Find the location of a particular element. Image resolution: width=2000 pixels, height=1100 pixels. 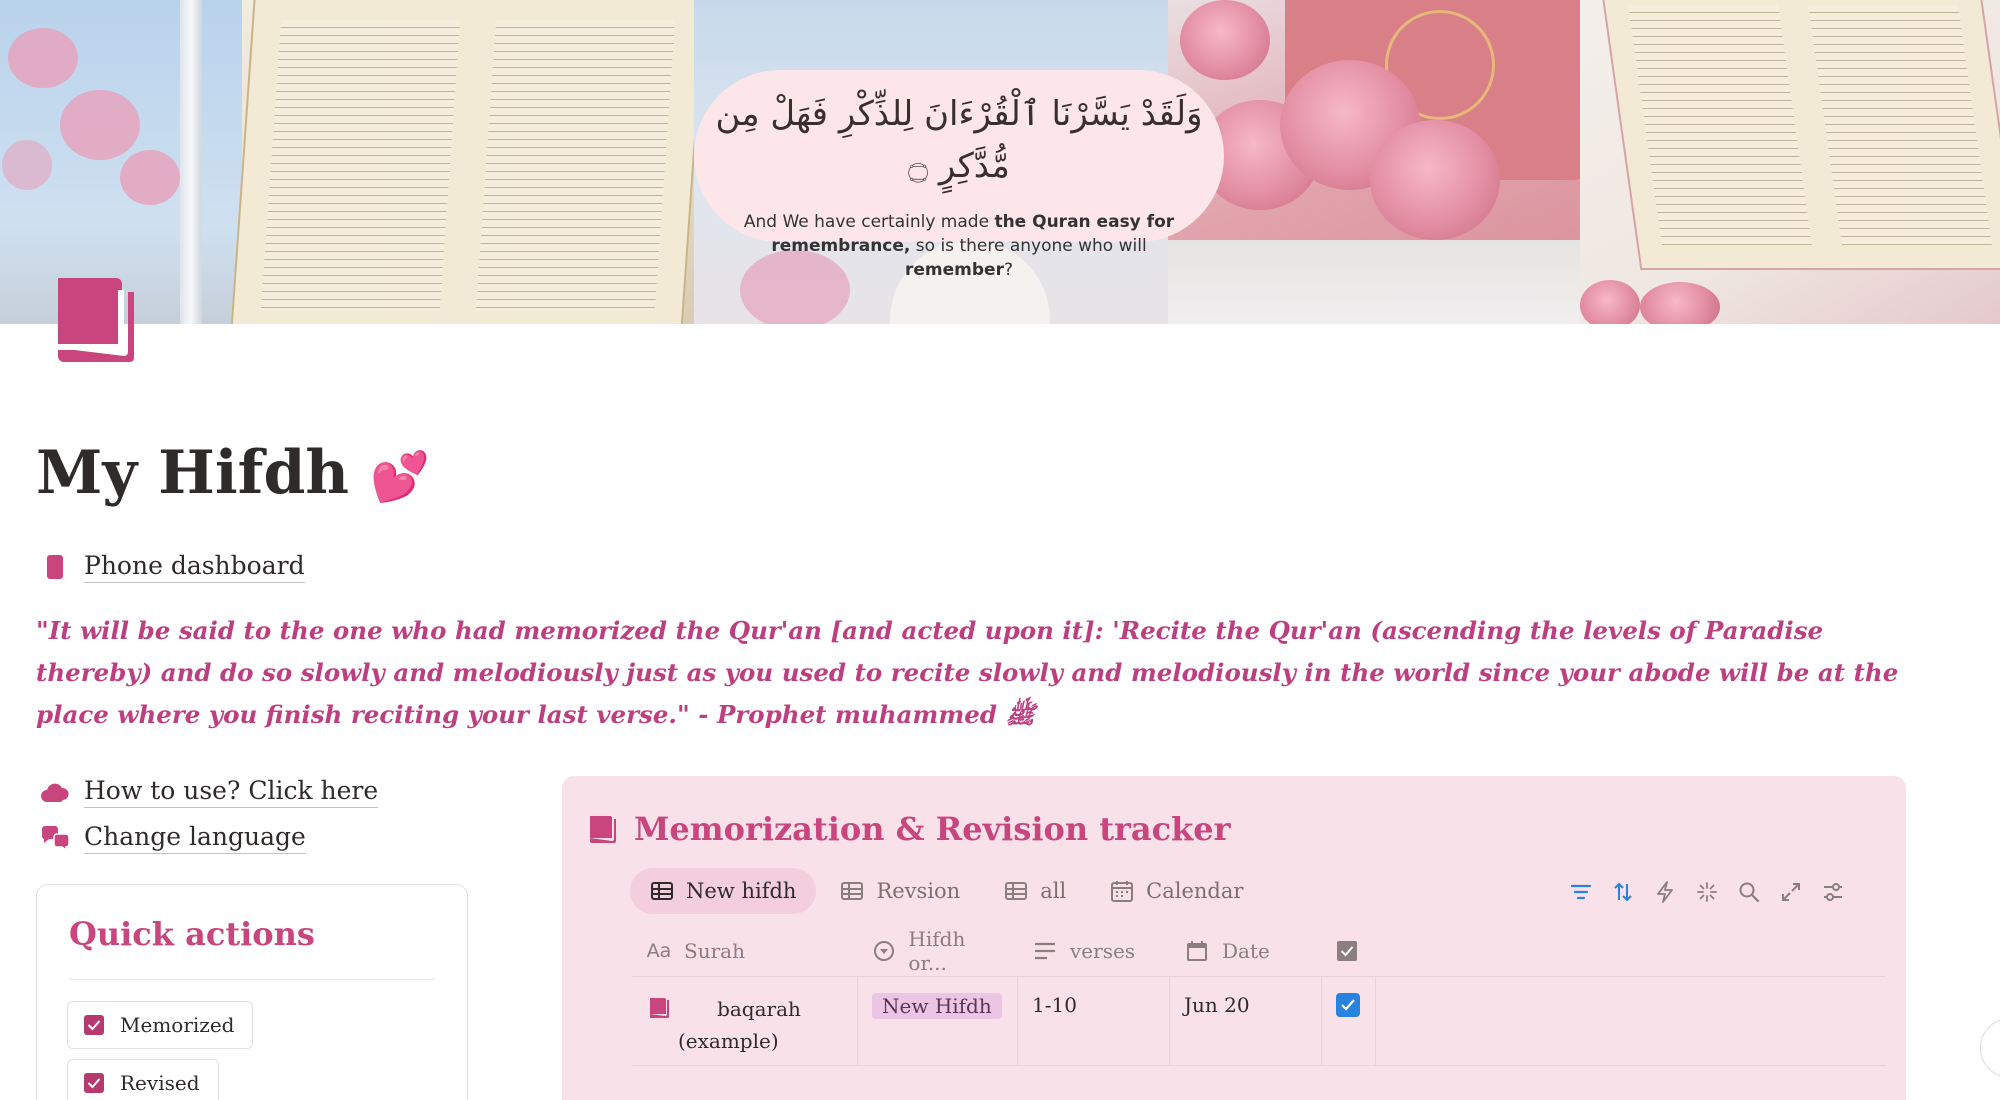

settings-sliders-icon is located at coordinates (1833, 892).